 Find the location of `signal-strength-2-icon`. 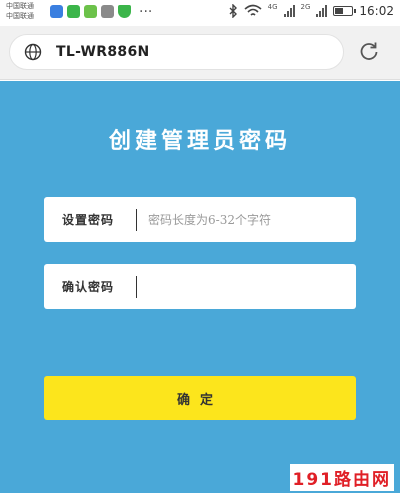

signal-strength-2-icon is located at coordinates (322, 11).